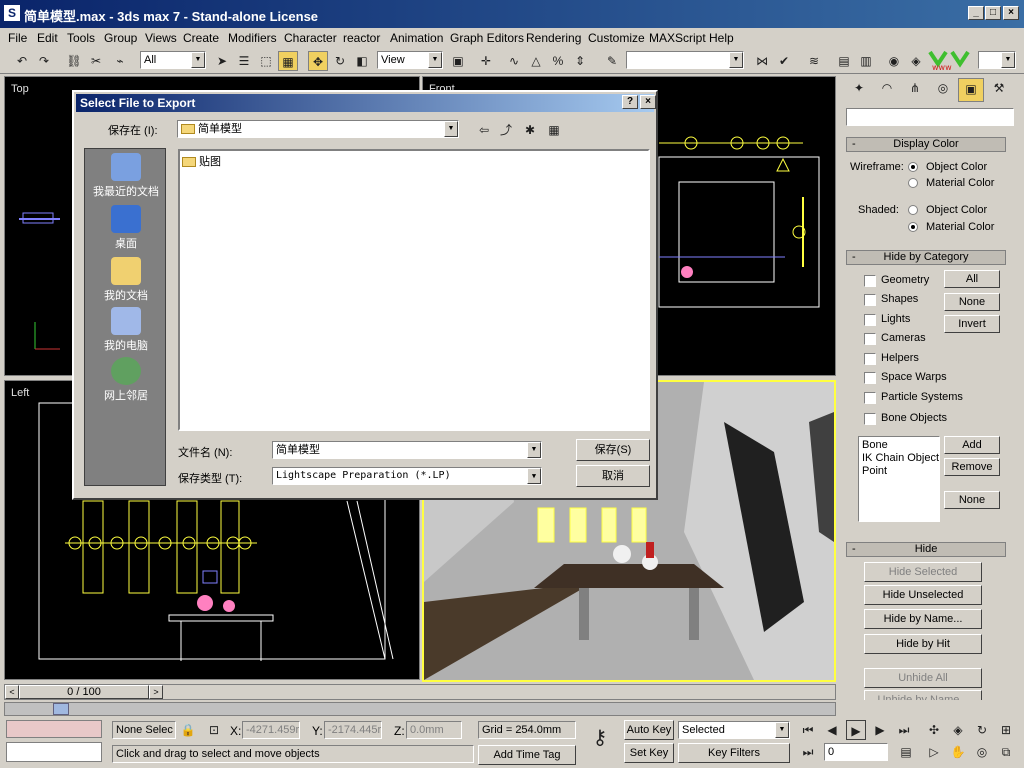 Image resolution: width=1024 pixels, height=768 pixels. I want to click on view-menu-icon: ▦, so click(554, 130).